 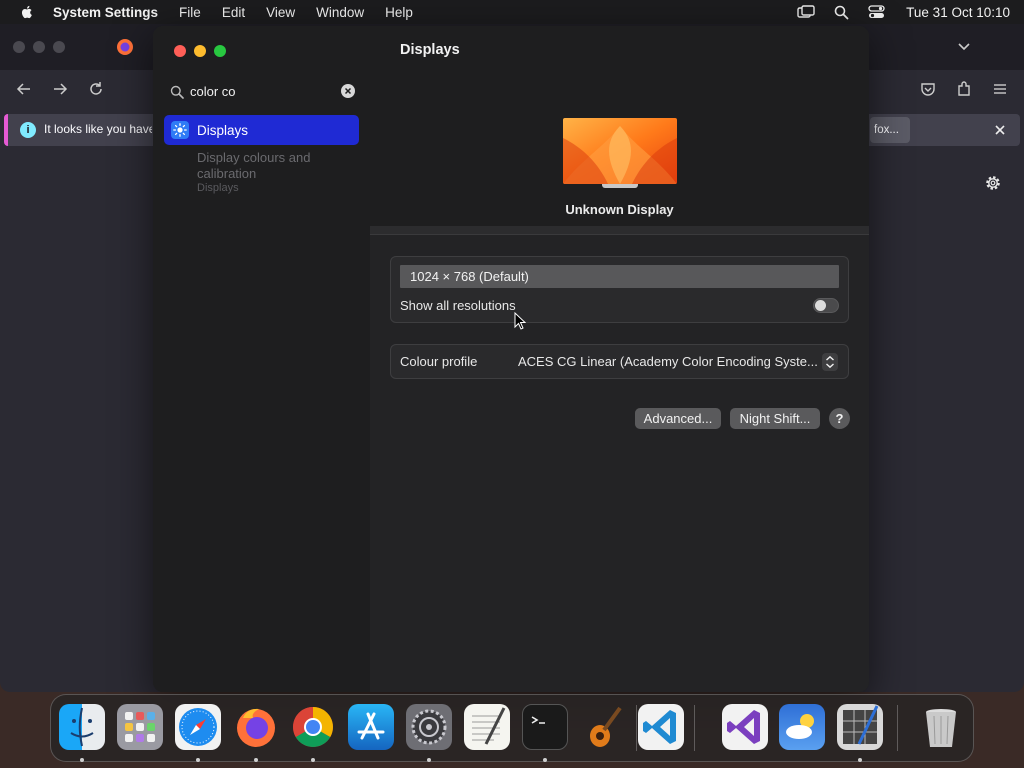 I want to click on weather-icon, so click(x=802, y=727).